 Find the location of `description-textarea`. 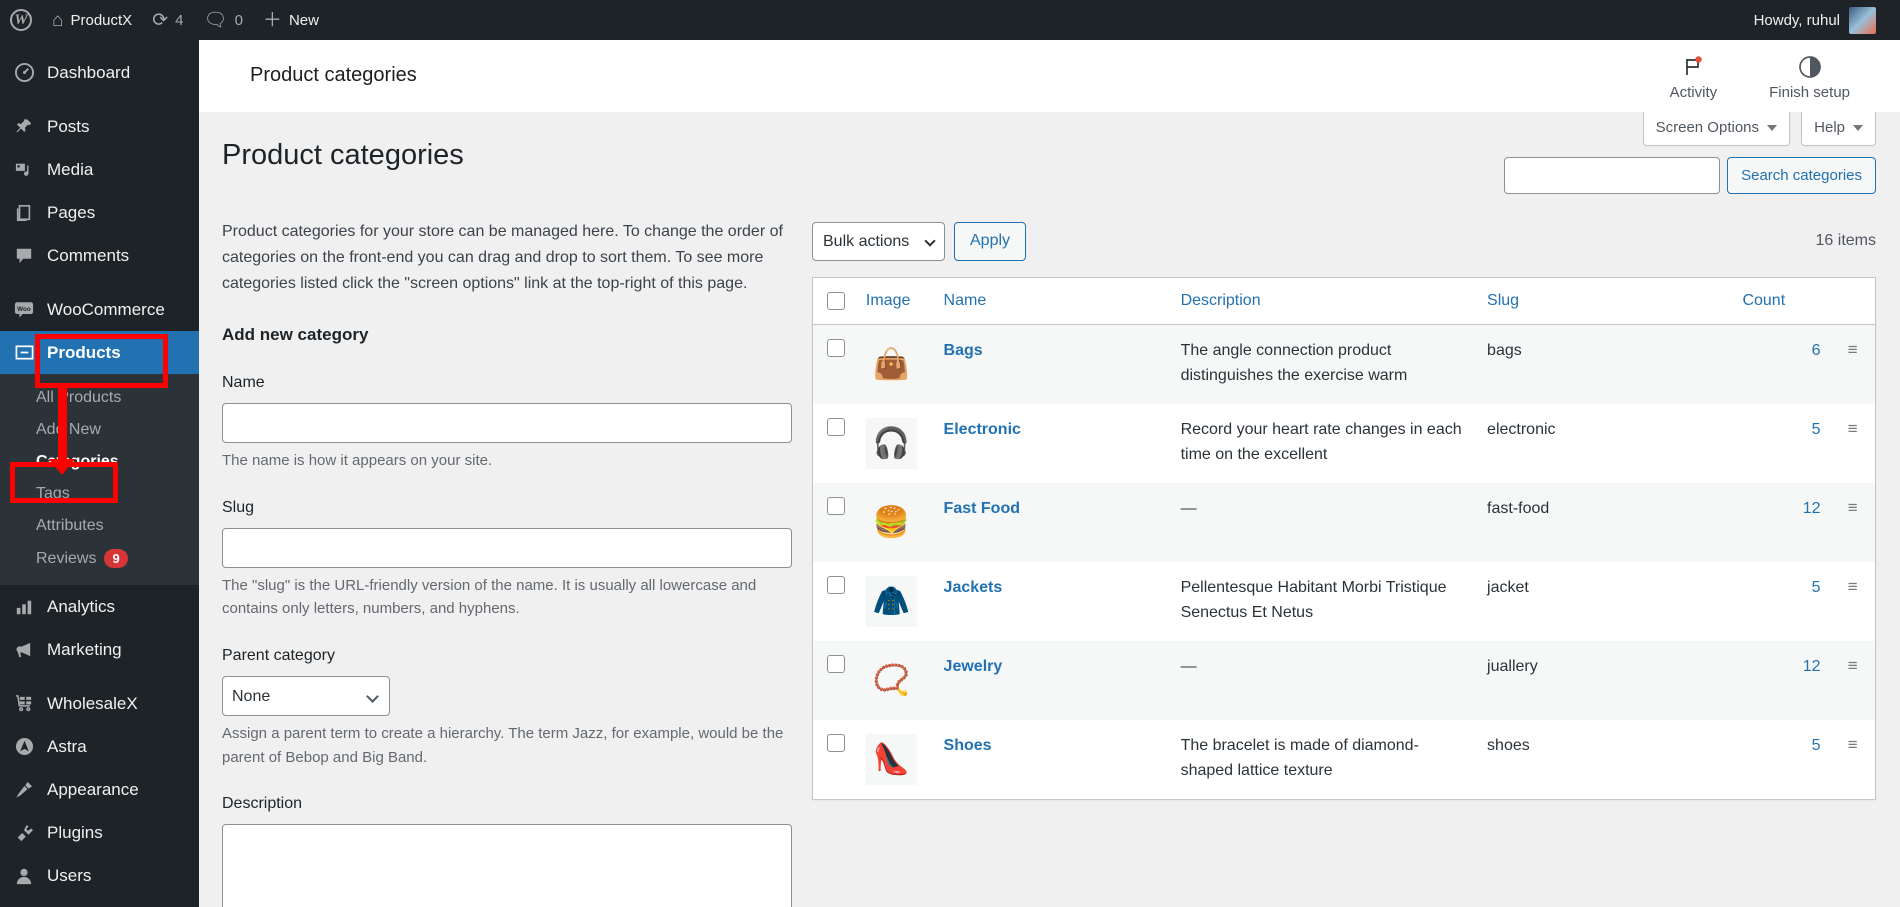

description-textarea is located at coordinates (507, 865).